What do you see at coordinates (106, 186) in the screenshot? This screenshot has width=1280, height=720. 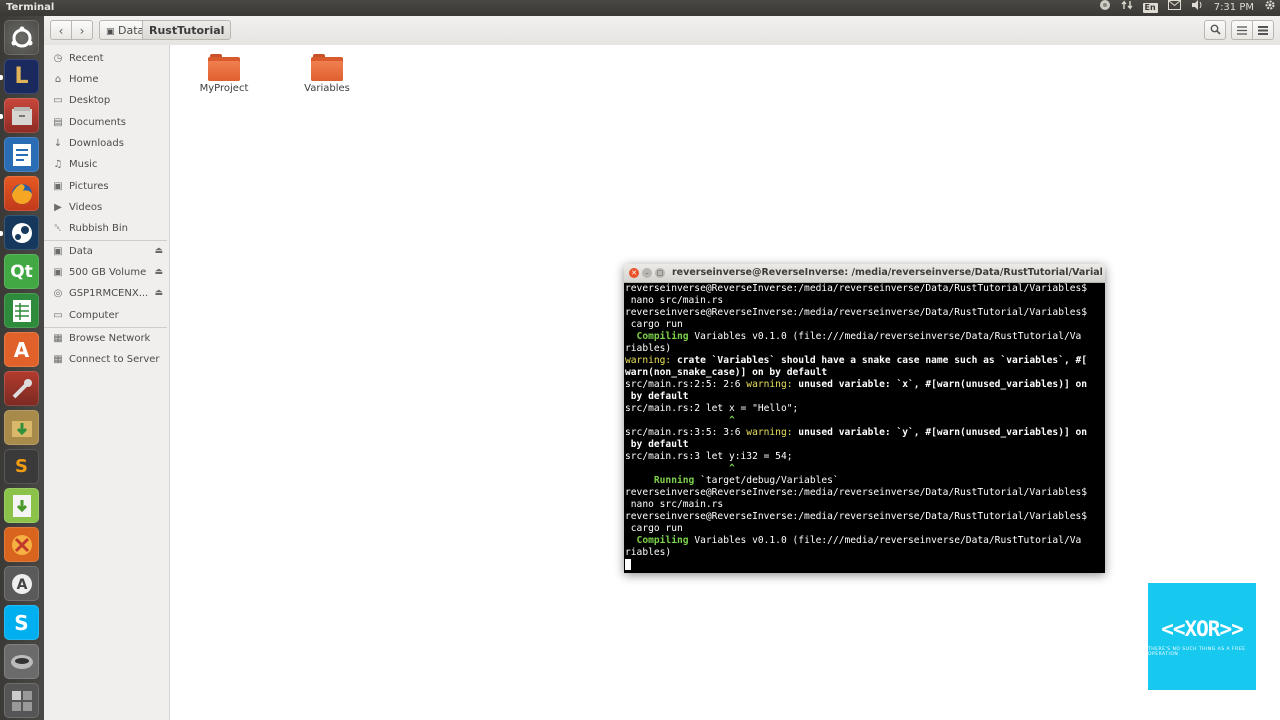 I see `sidebar-item-pictures: ▣ Pictures` at bounding box center [106, 186].